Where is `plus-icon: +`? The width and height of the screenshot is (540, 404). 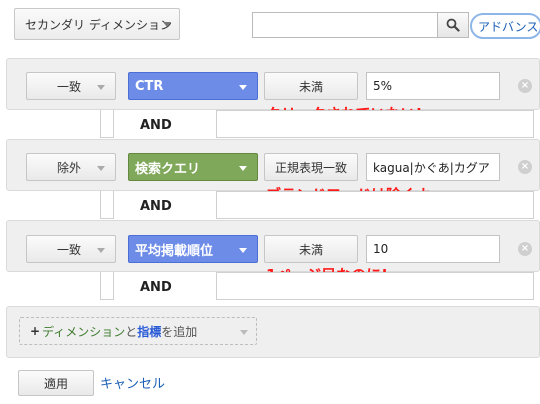
plus-icon: + is located at coordinates (35, 331).